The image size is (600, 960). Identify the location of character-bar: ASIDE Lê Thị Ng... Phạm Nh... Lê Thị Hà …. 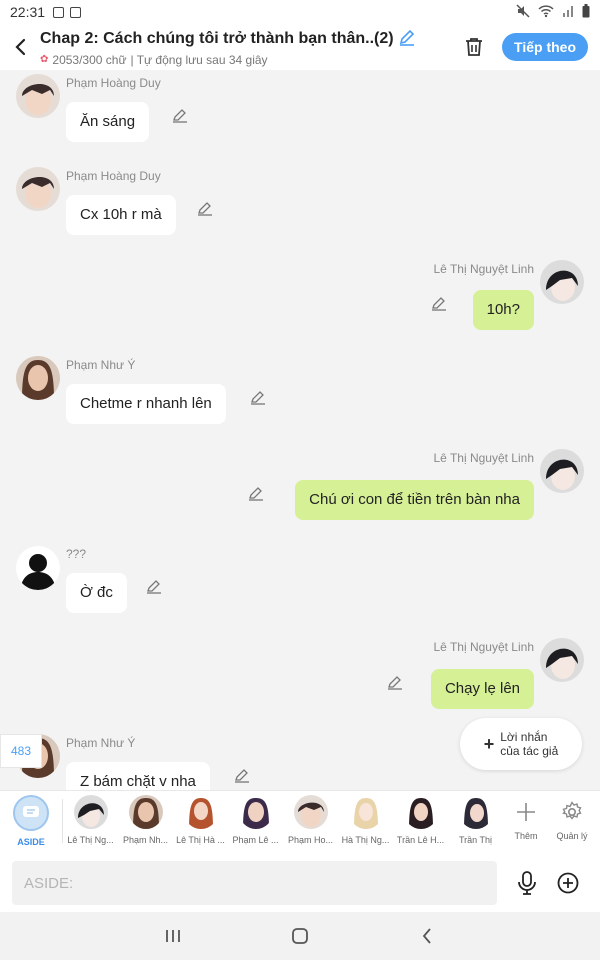
(300, 822).